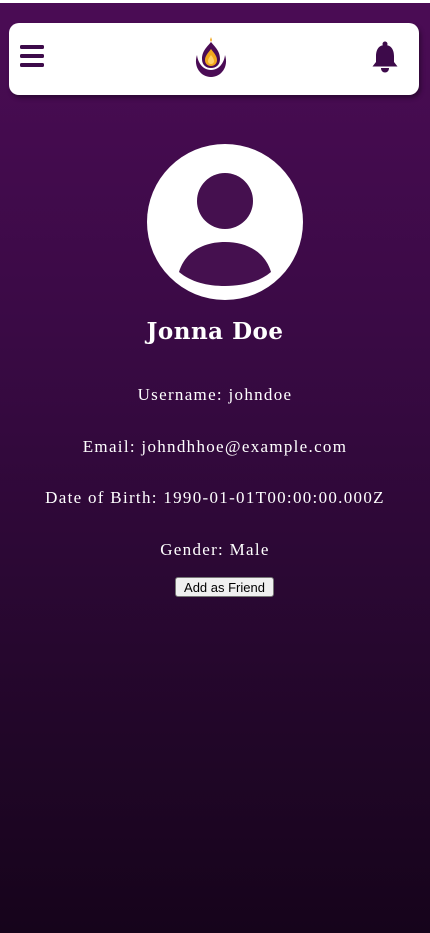  Describe the element at coordinates (211, 58) in the screenshot. I see `app-logo` at that location.